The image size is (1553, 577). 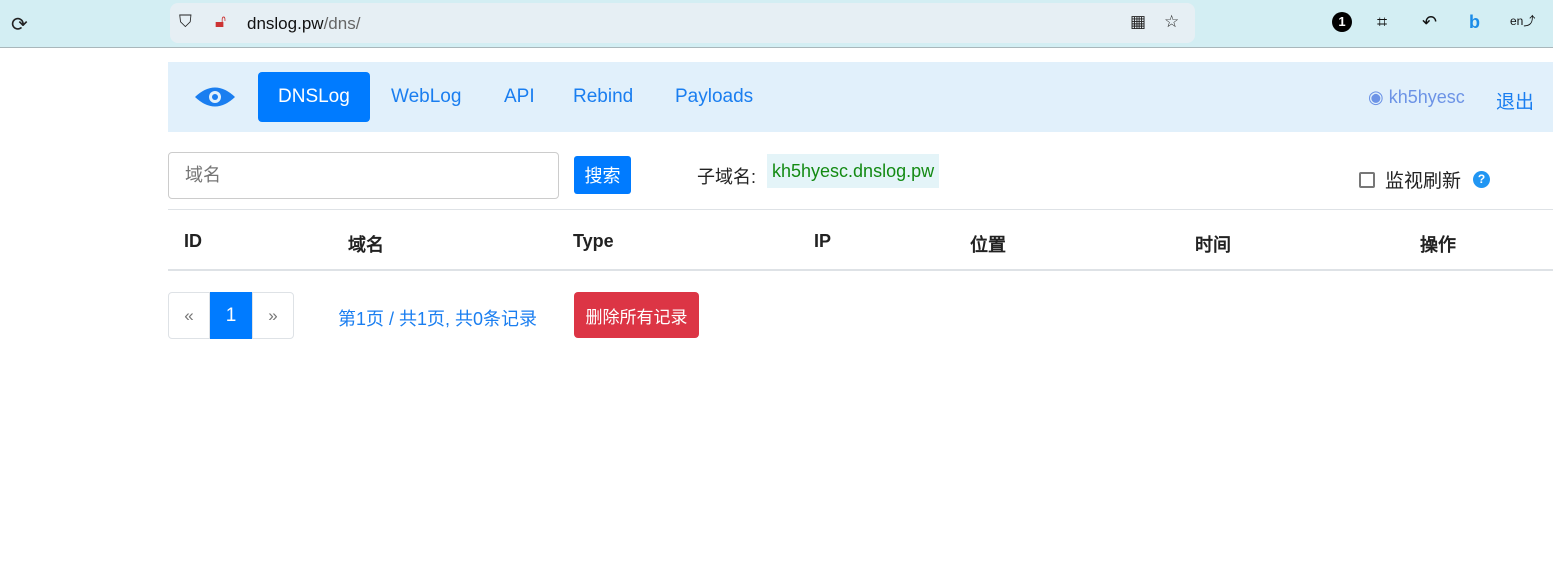 I want to click on col-time: 时间, so click(x=1213, y=245).